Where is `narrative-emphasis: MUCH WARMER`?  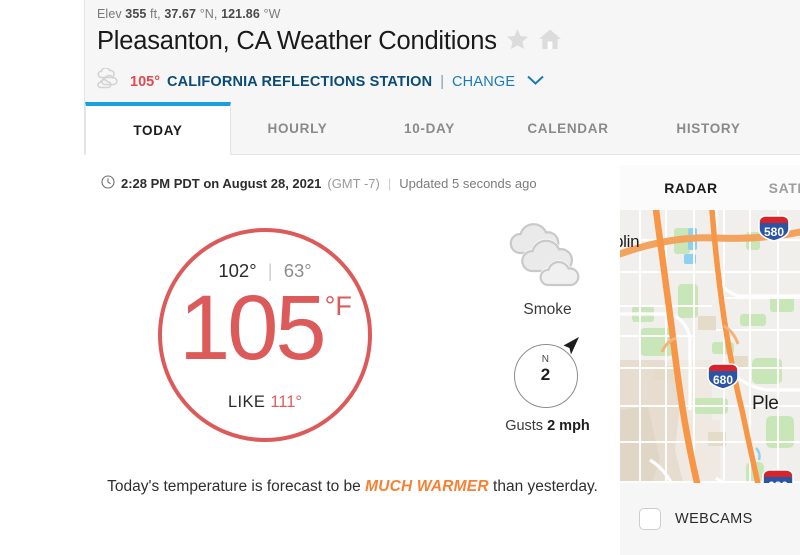
narrative-emphasis: MUCH WARMER is located at coordinates (427, 486).